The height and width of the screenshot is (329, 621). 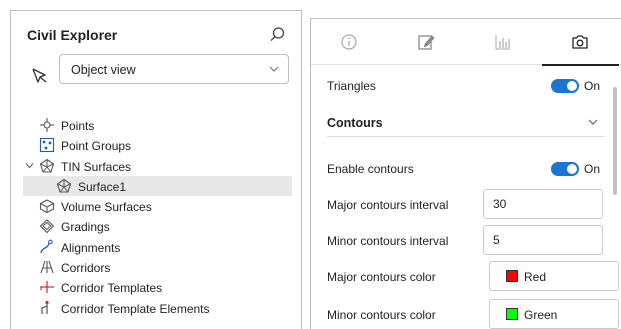 I want to click on points-icon, so click(x=47, y=125).